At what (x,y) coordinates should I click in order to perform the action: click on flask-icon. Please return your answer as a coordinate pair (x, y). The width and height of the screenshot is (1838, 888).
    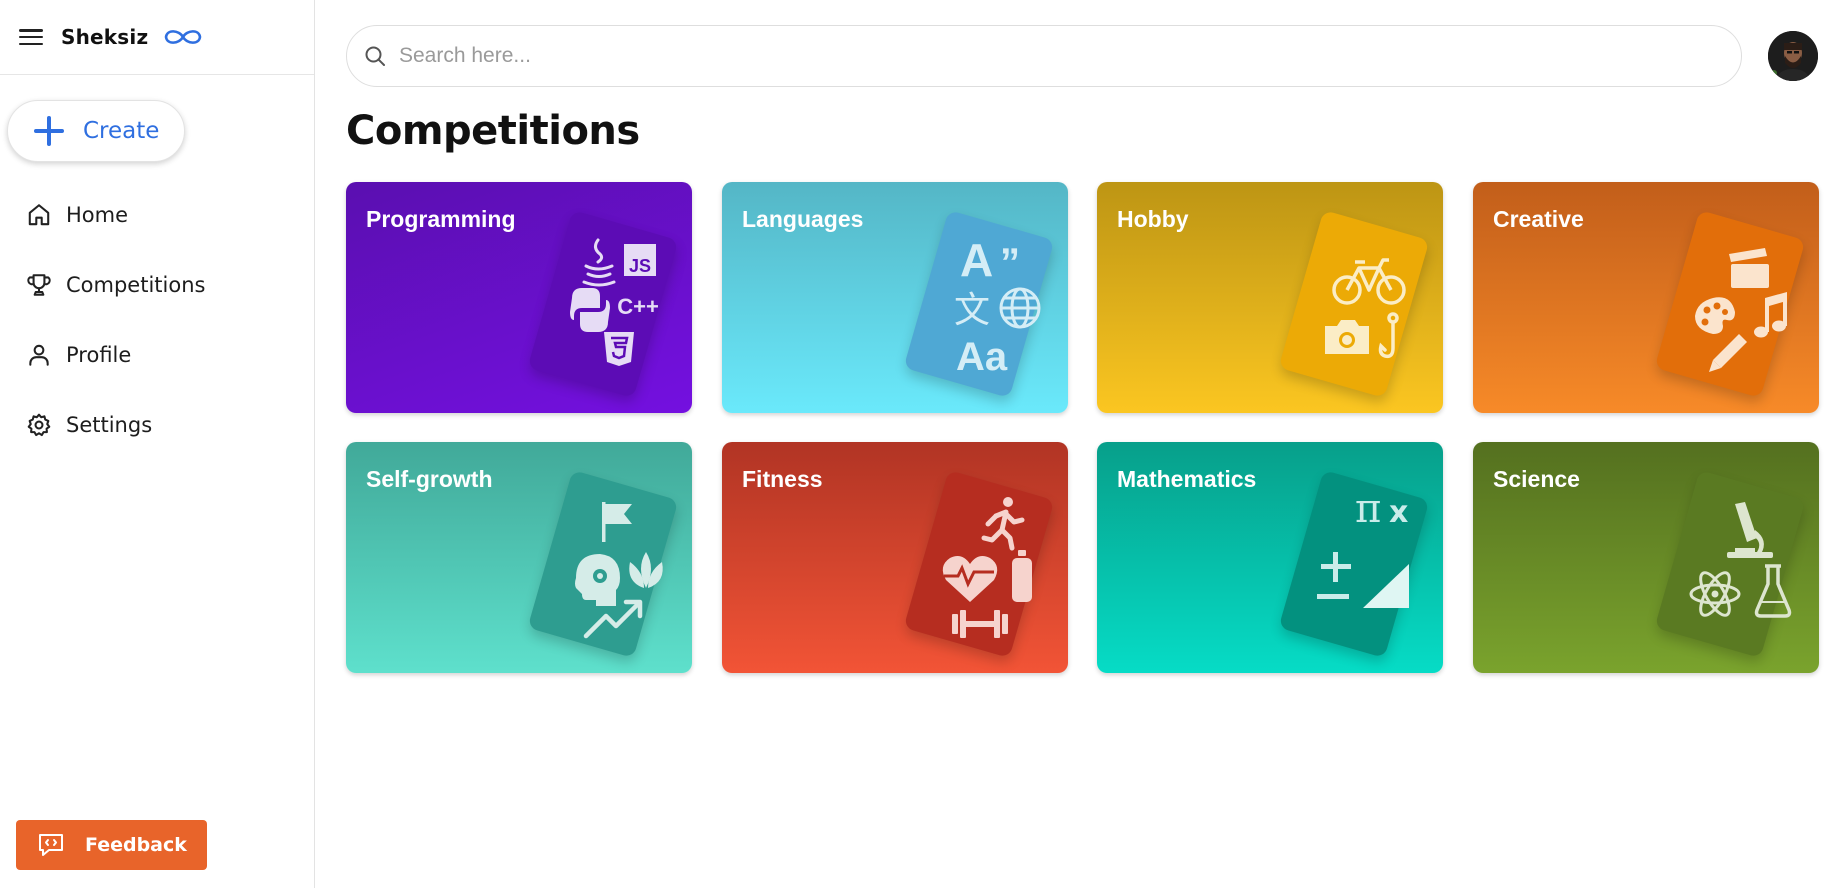
    Looking at the image, I should click on (1773, 591).